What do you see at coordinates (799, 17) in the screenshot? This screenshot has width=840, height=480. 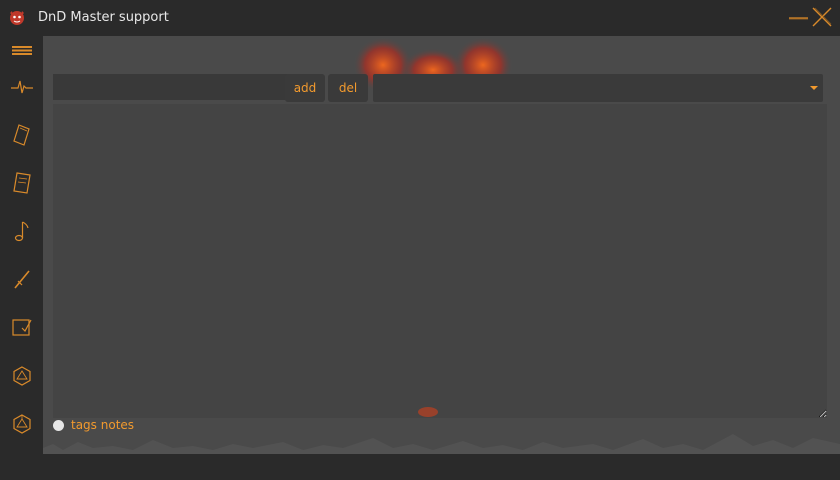 I see `minimize-icon` at bounding box center [799, 17].